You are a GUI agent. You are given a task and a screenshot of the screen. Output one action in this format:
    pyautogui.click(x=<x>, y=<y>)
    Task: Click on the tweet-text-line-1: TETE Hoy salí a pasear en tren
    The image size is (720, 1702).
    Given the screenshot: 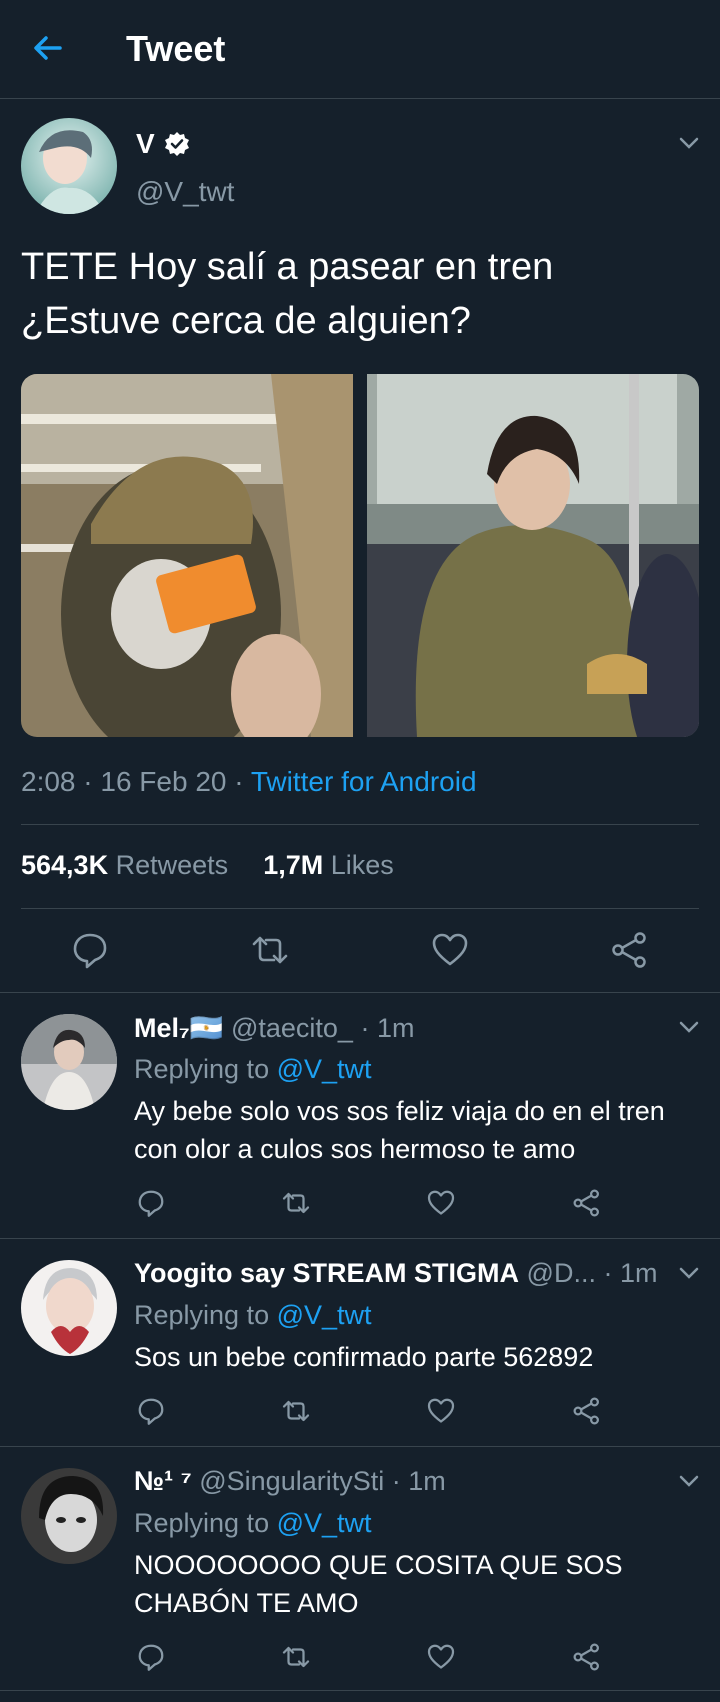 What is the action you would take?
    pyautogui.click(x=287, y=267)
    